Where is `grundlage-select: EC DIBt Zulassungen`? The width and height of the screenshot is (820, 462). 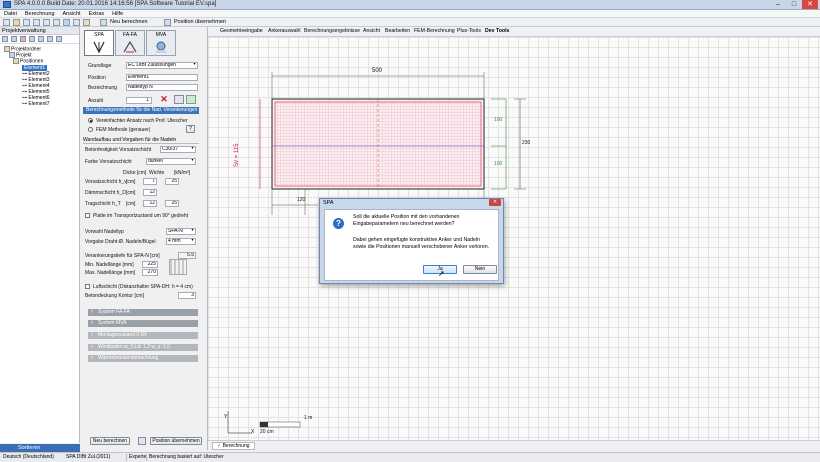
grundlage-select: EC DIBt Zulassungen is located at coordinates (162, 65).